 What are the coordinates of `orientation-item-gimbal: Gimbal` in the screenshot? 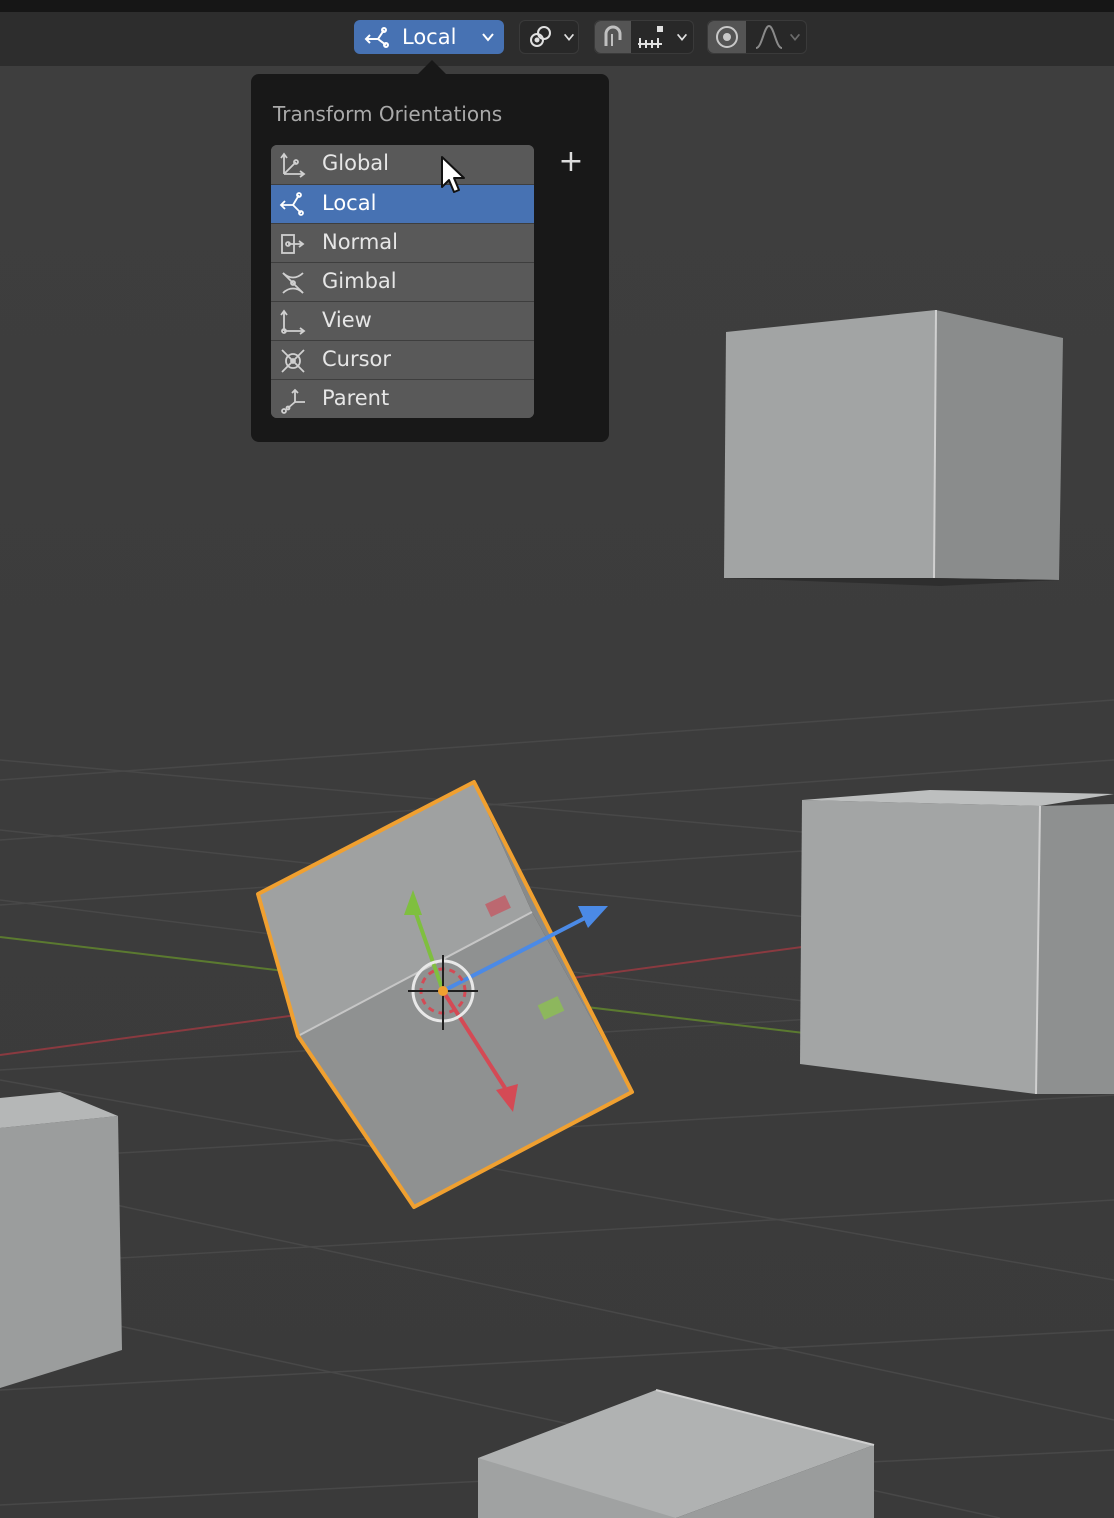 It's located at (402, 281).